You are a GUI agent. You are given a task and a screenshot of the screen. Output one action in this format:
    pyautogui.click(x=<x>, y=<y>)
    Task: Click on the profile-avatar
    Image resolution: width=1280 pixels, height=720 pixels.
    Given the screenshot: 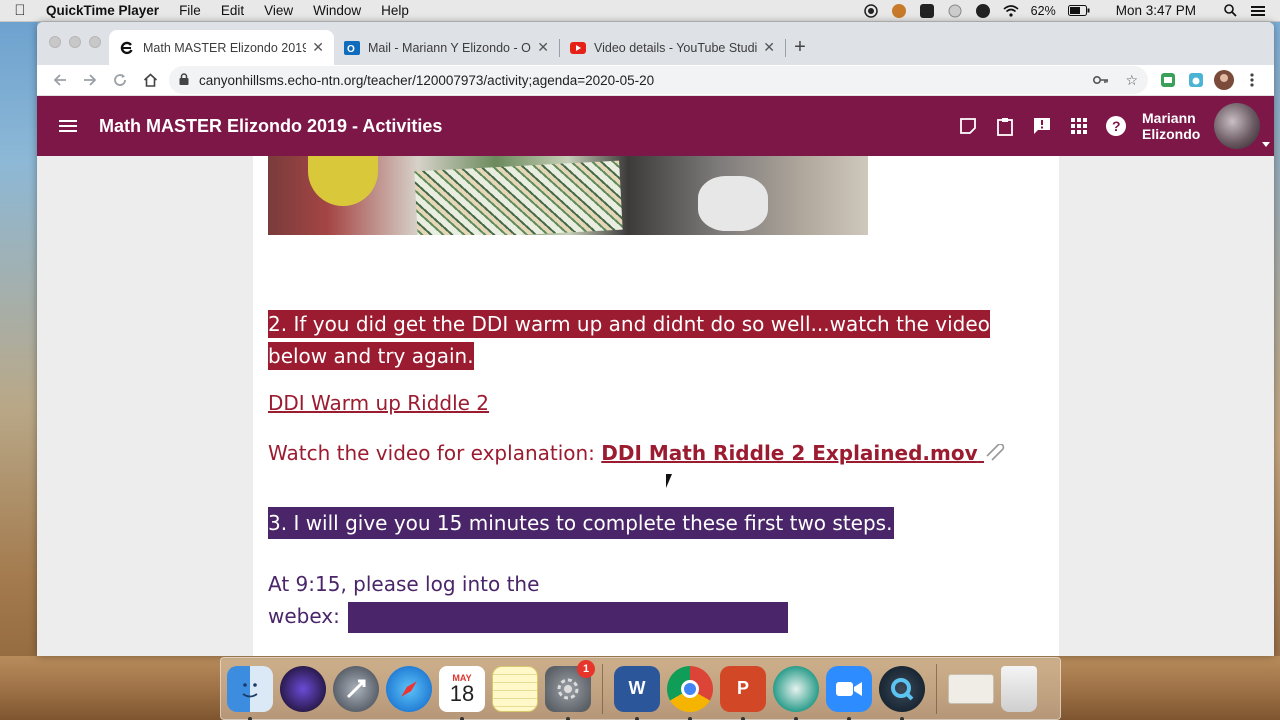 What is the action you would take?
    pyautogui.click(x=1224, y=80)
    